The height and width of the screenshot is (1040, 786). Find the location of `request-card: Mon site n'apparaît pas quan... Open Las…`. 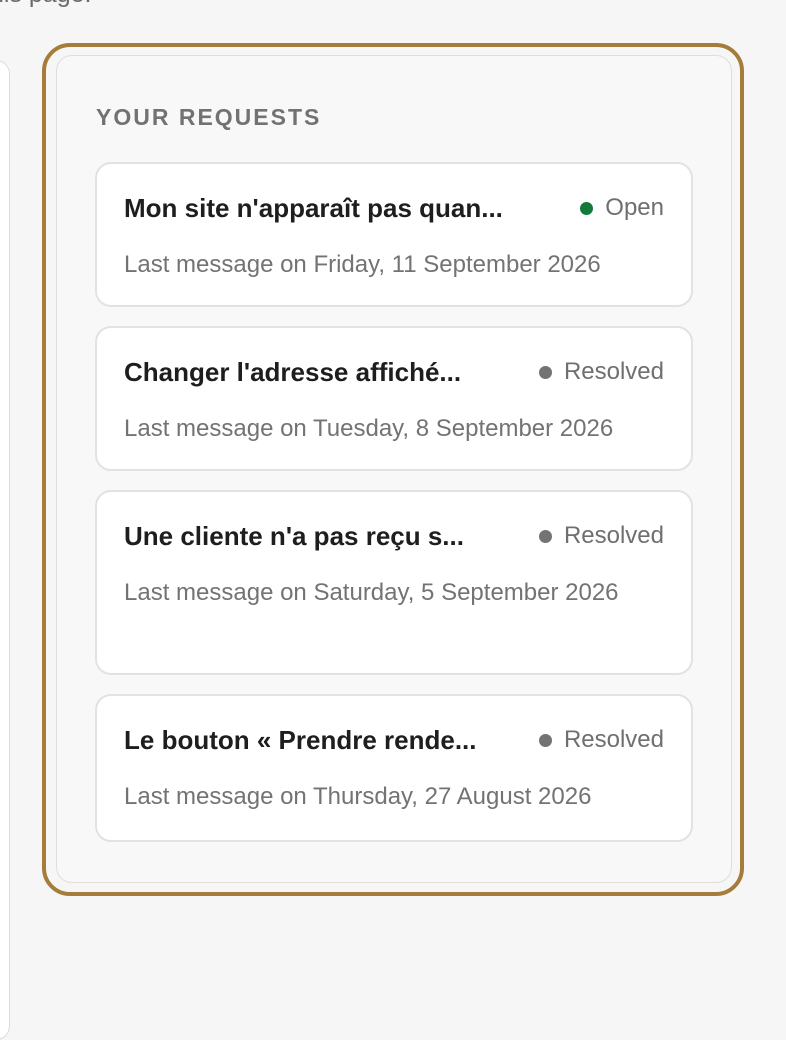

request-card: Mon site n'apparaît pas quan... Open Las… is located at coordinates (394, 234).